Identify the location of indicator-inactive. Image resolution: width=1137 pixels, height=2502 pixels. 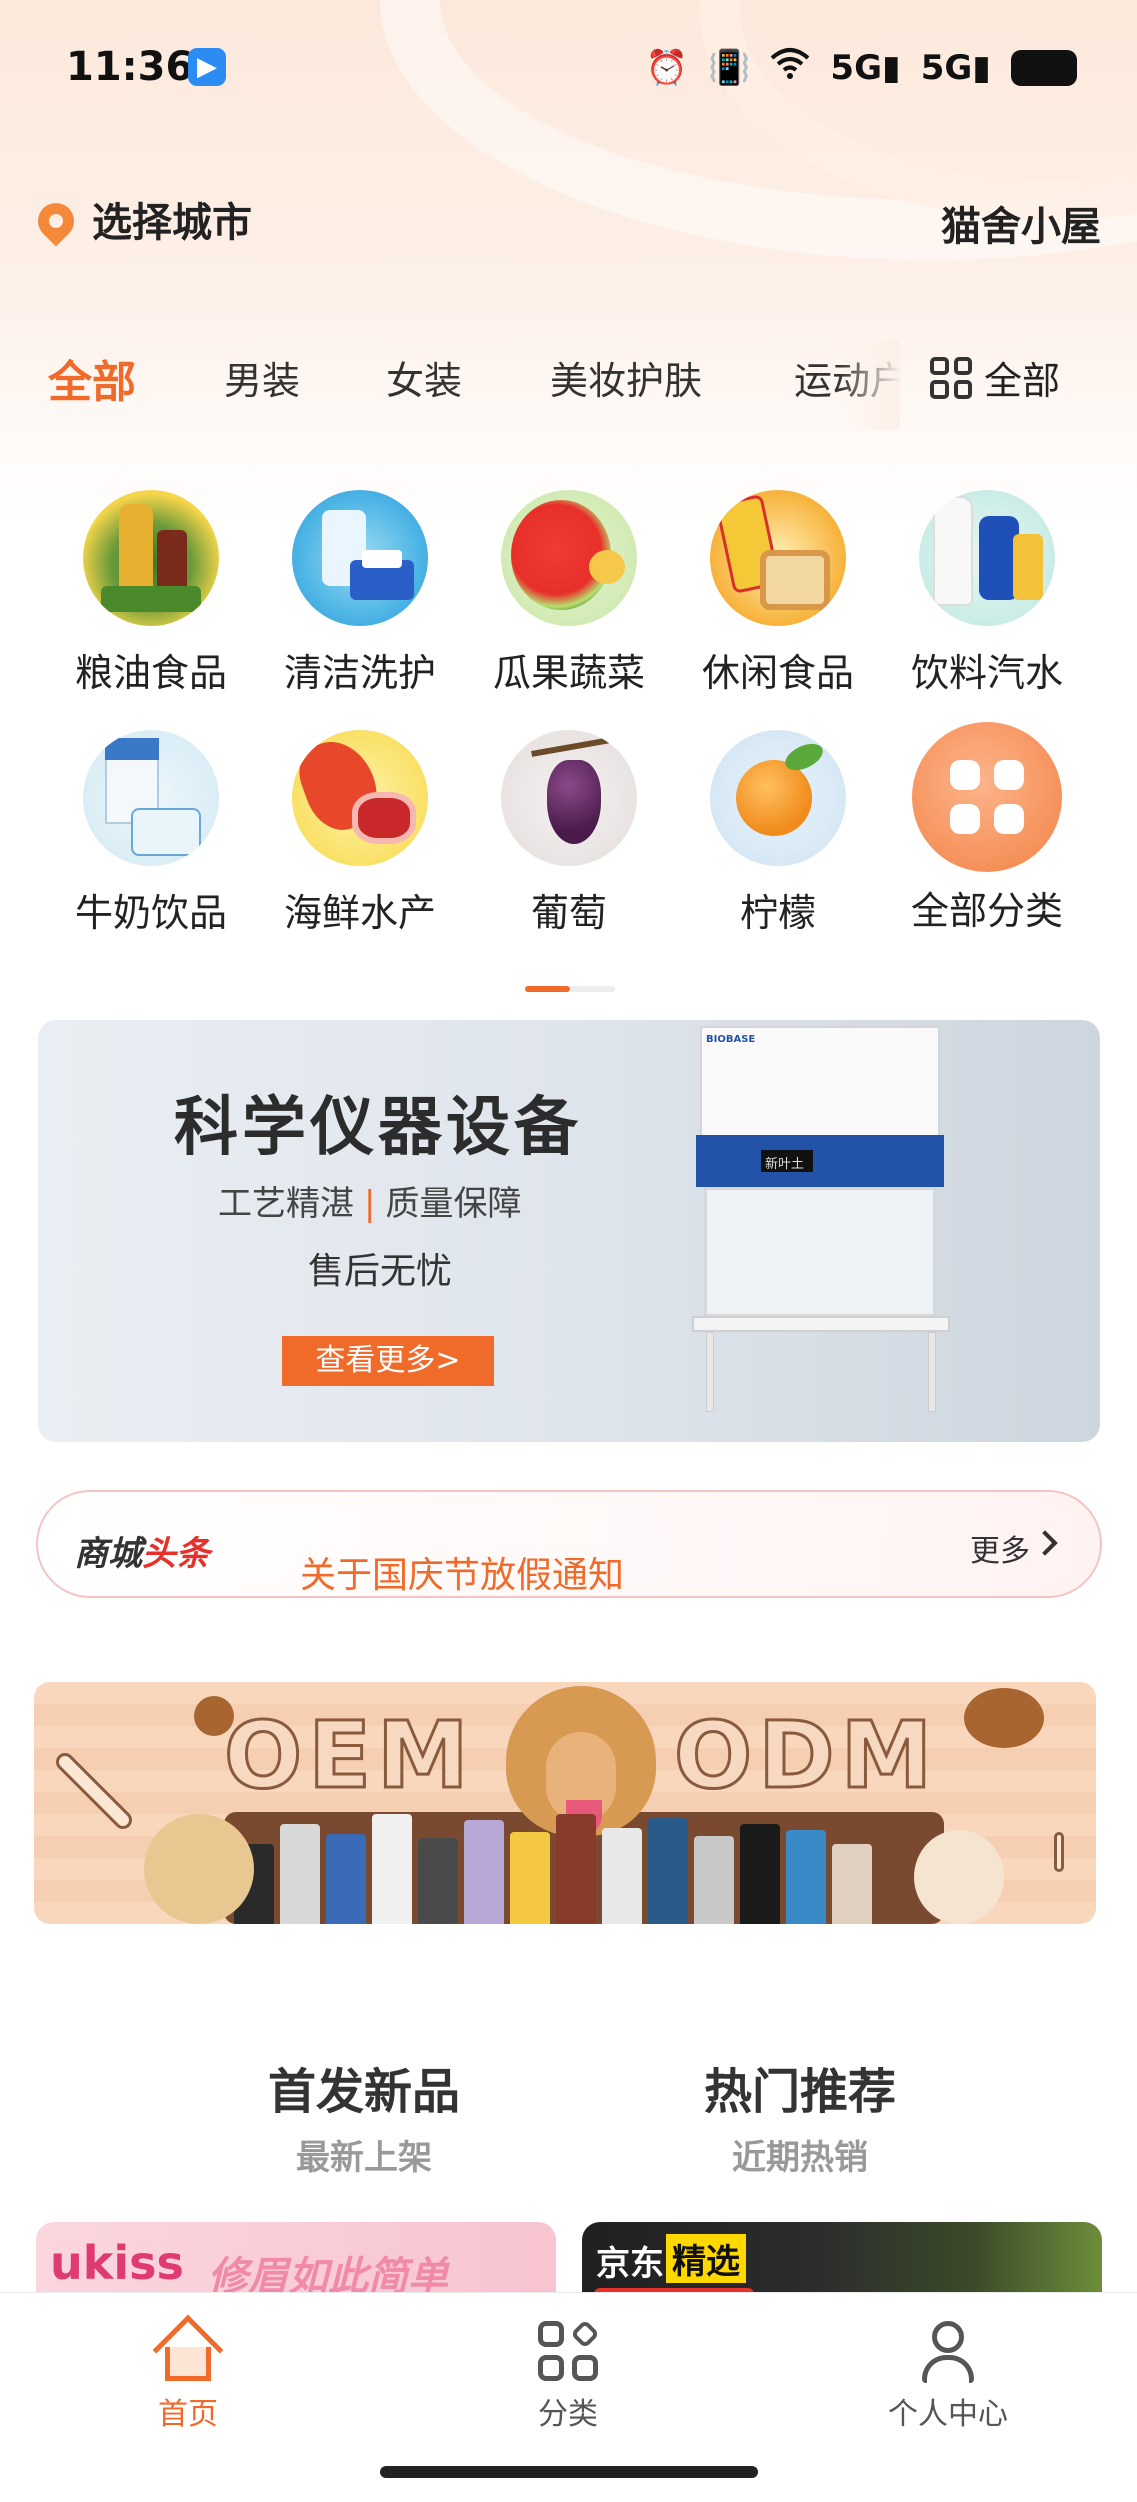
(592, 989).